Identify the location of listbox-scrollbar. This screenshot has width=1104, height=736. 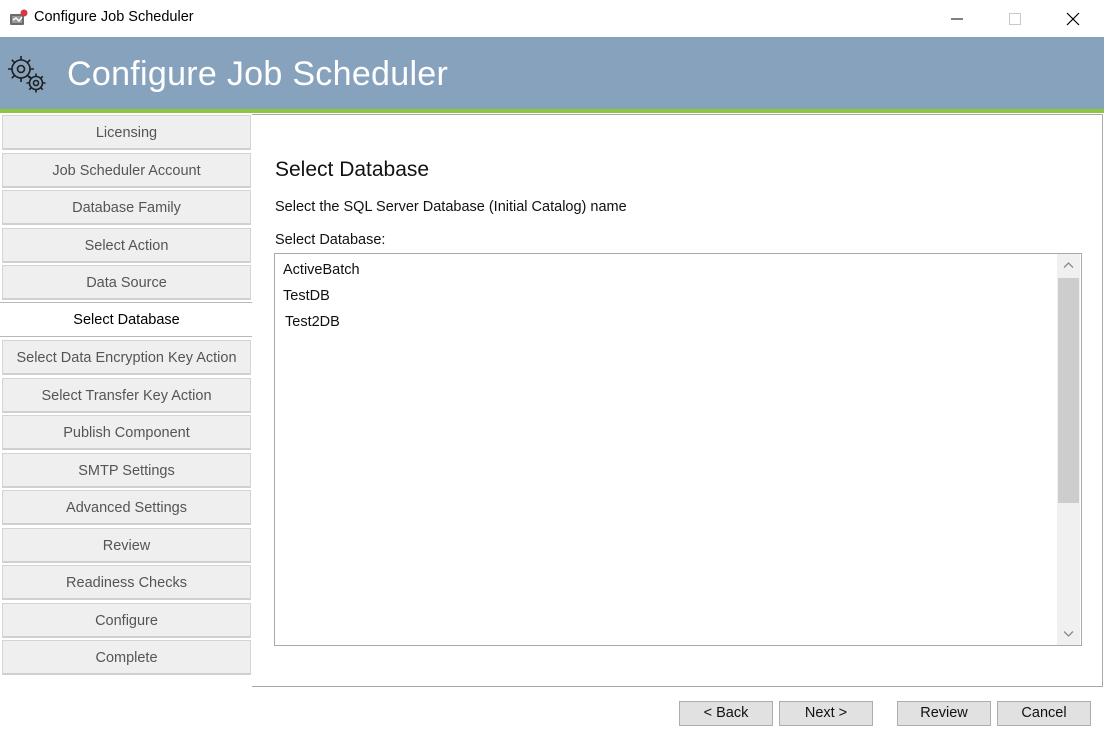
(1068, 449).